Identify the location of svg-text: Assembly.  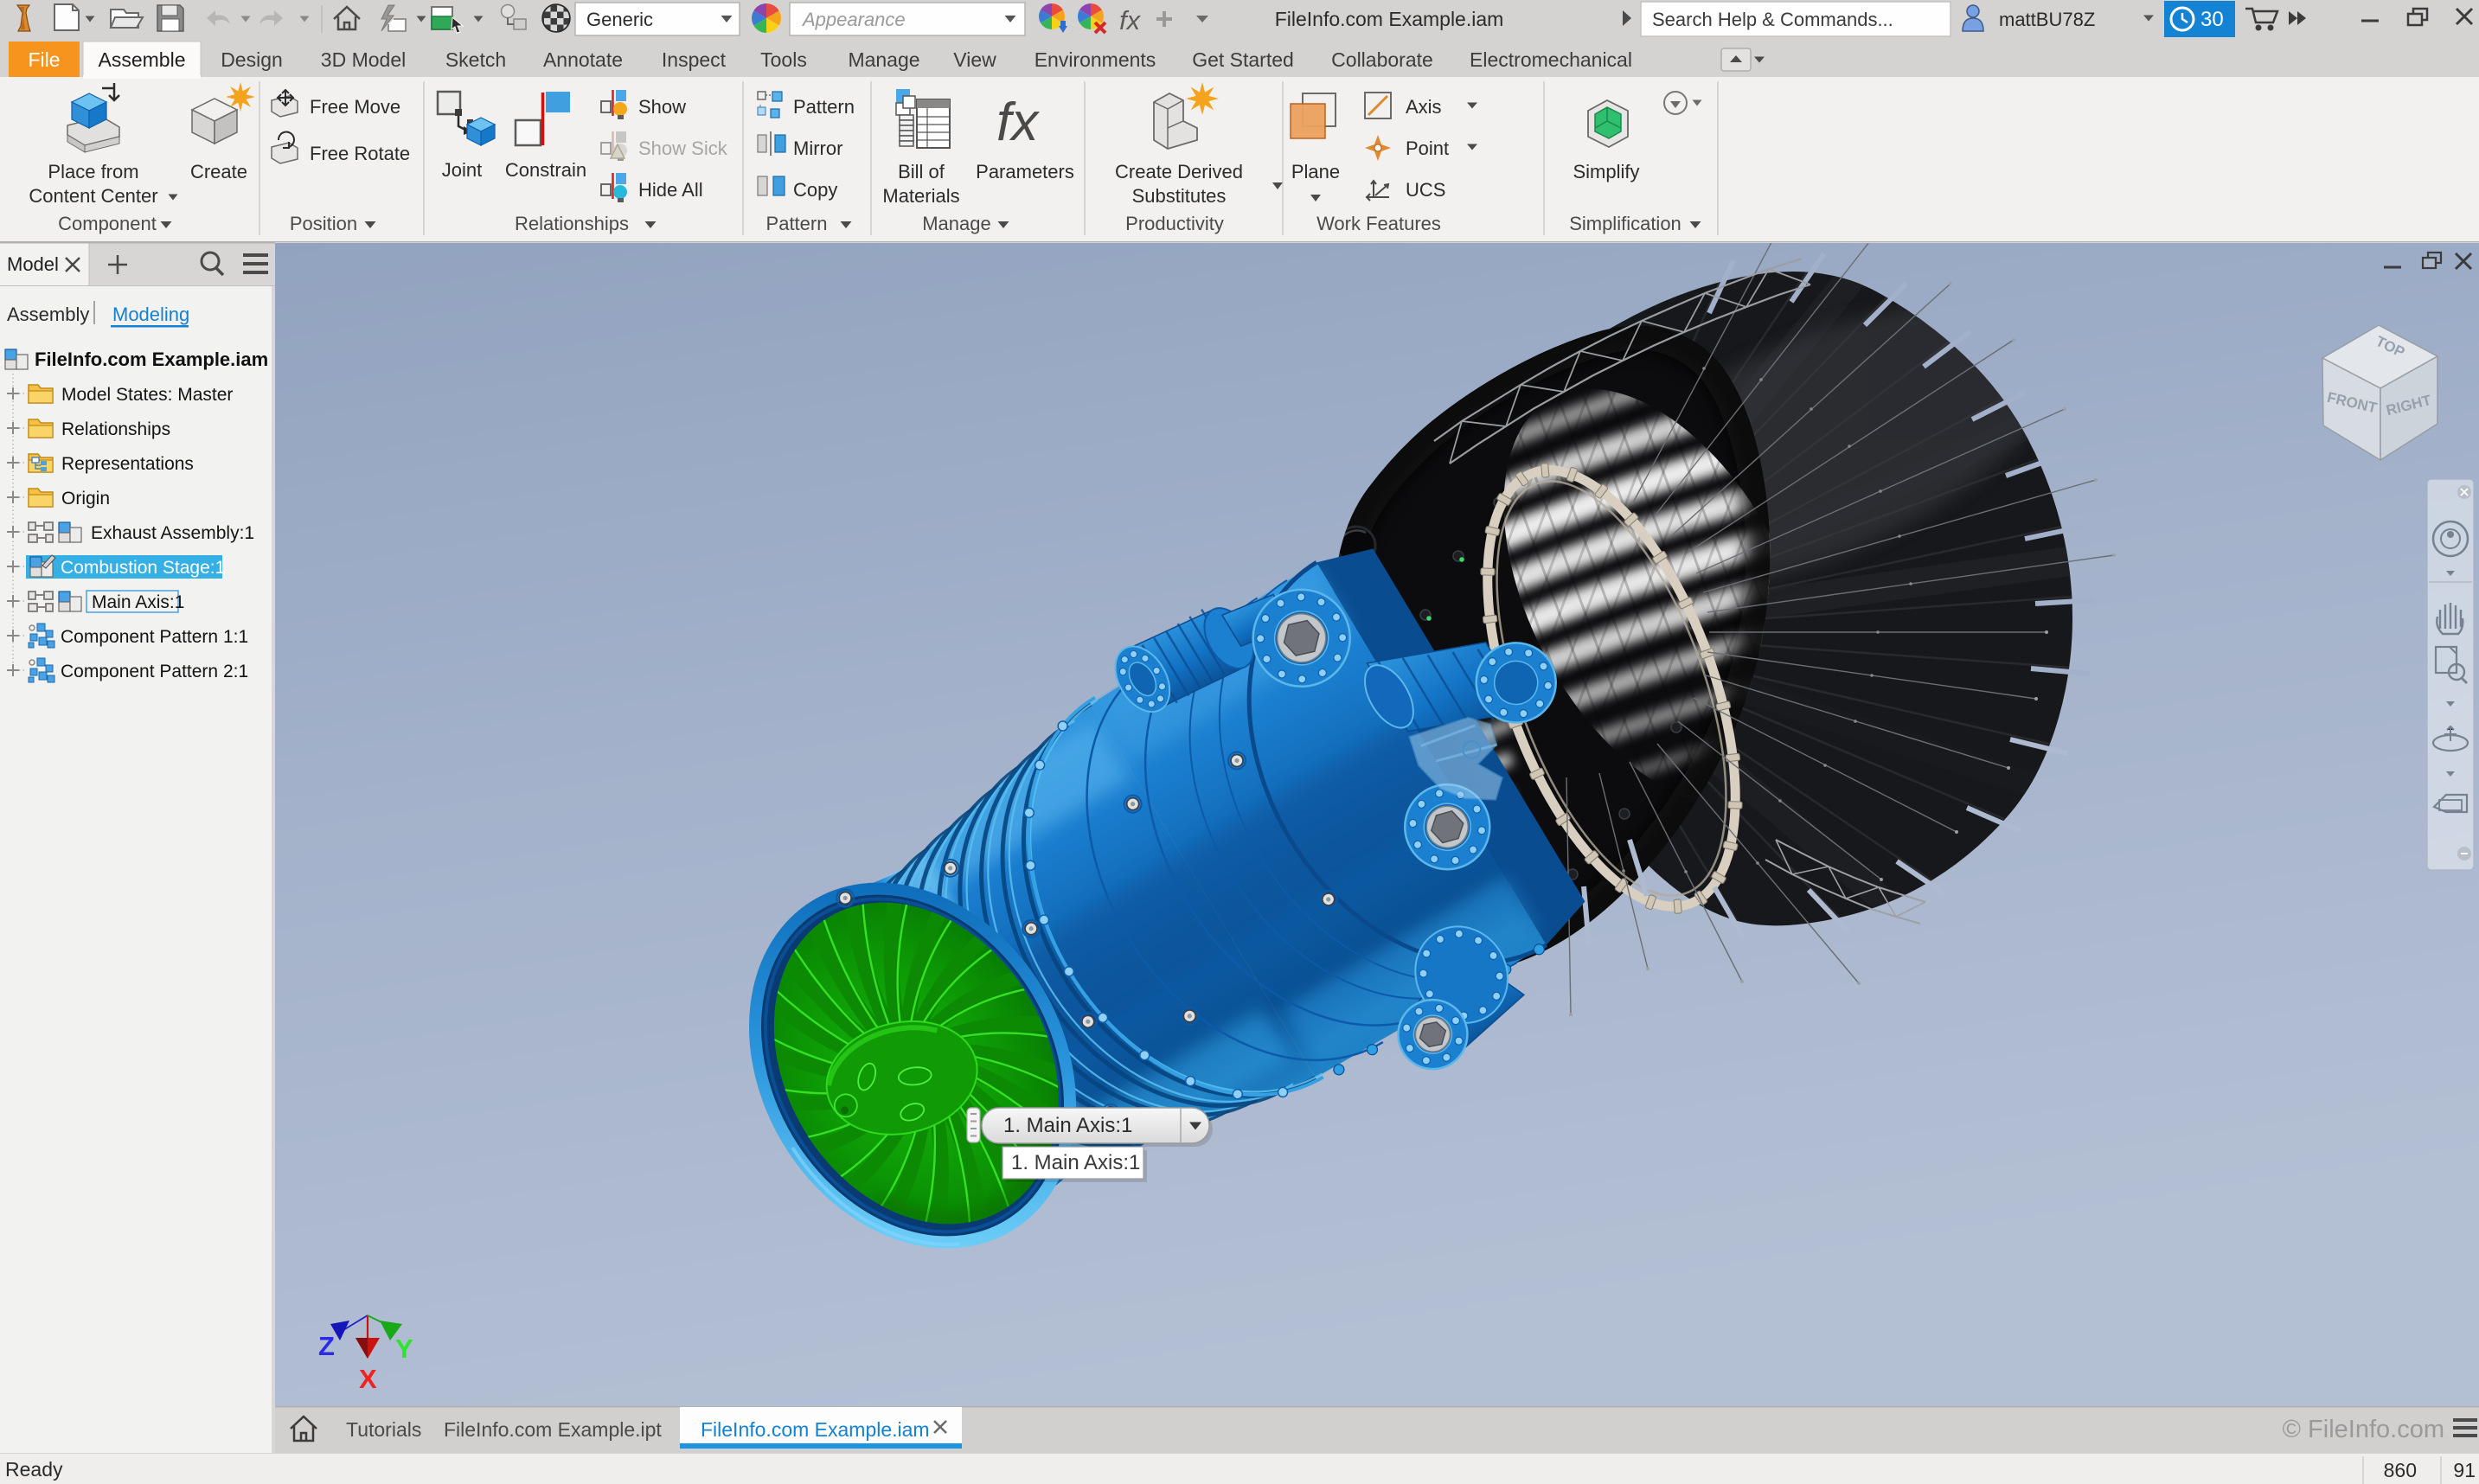
(48, 314).